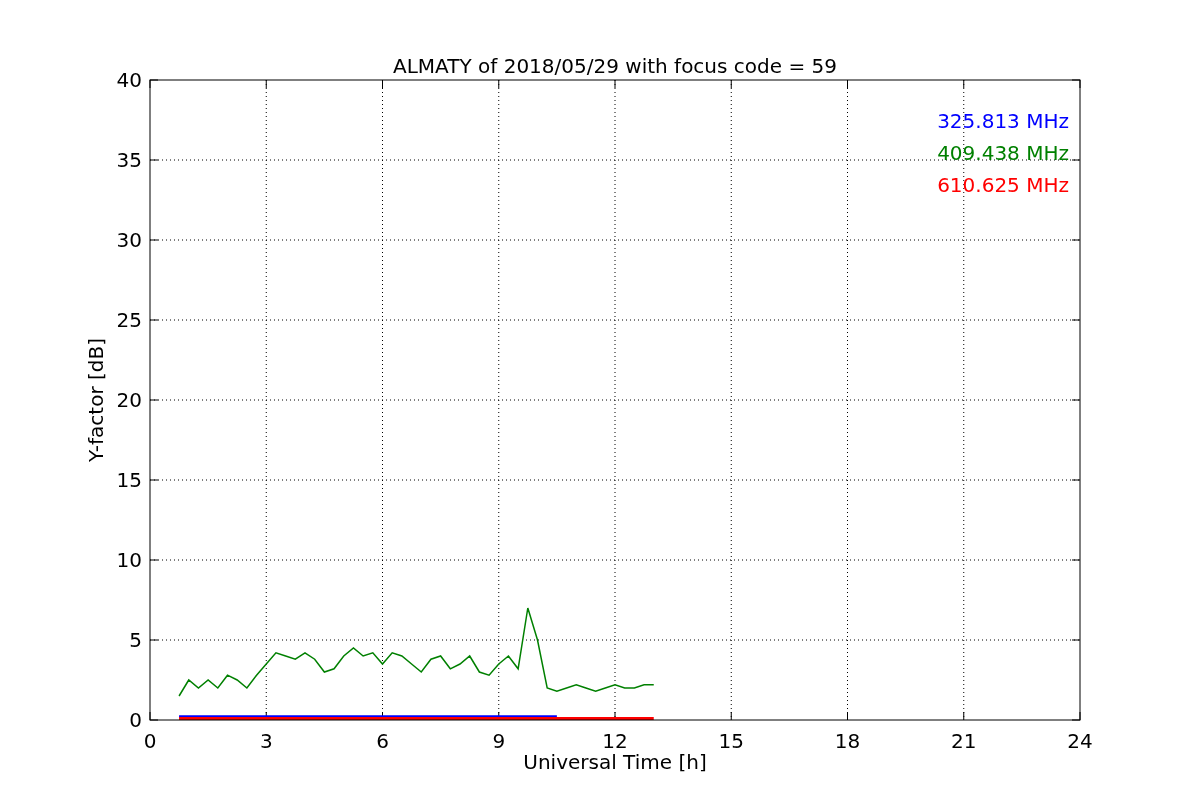 The height and width of the screenshot is (800, 1200). I want to click on legend-label: 325.813 MHz, so click(1003, 121).